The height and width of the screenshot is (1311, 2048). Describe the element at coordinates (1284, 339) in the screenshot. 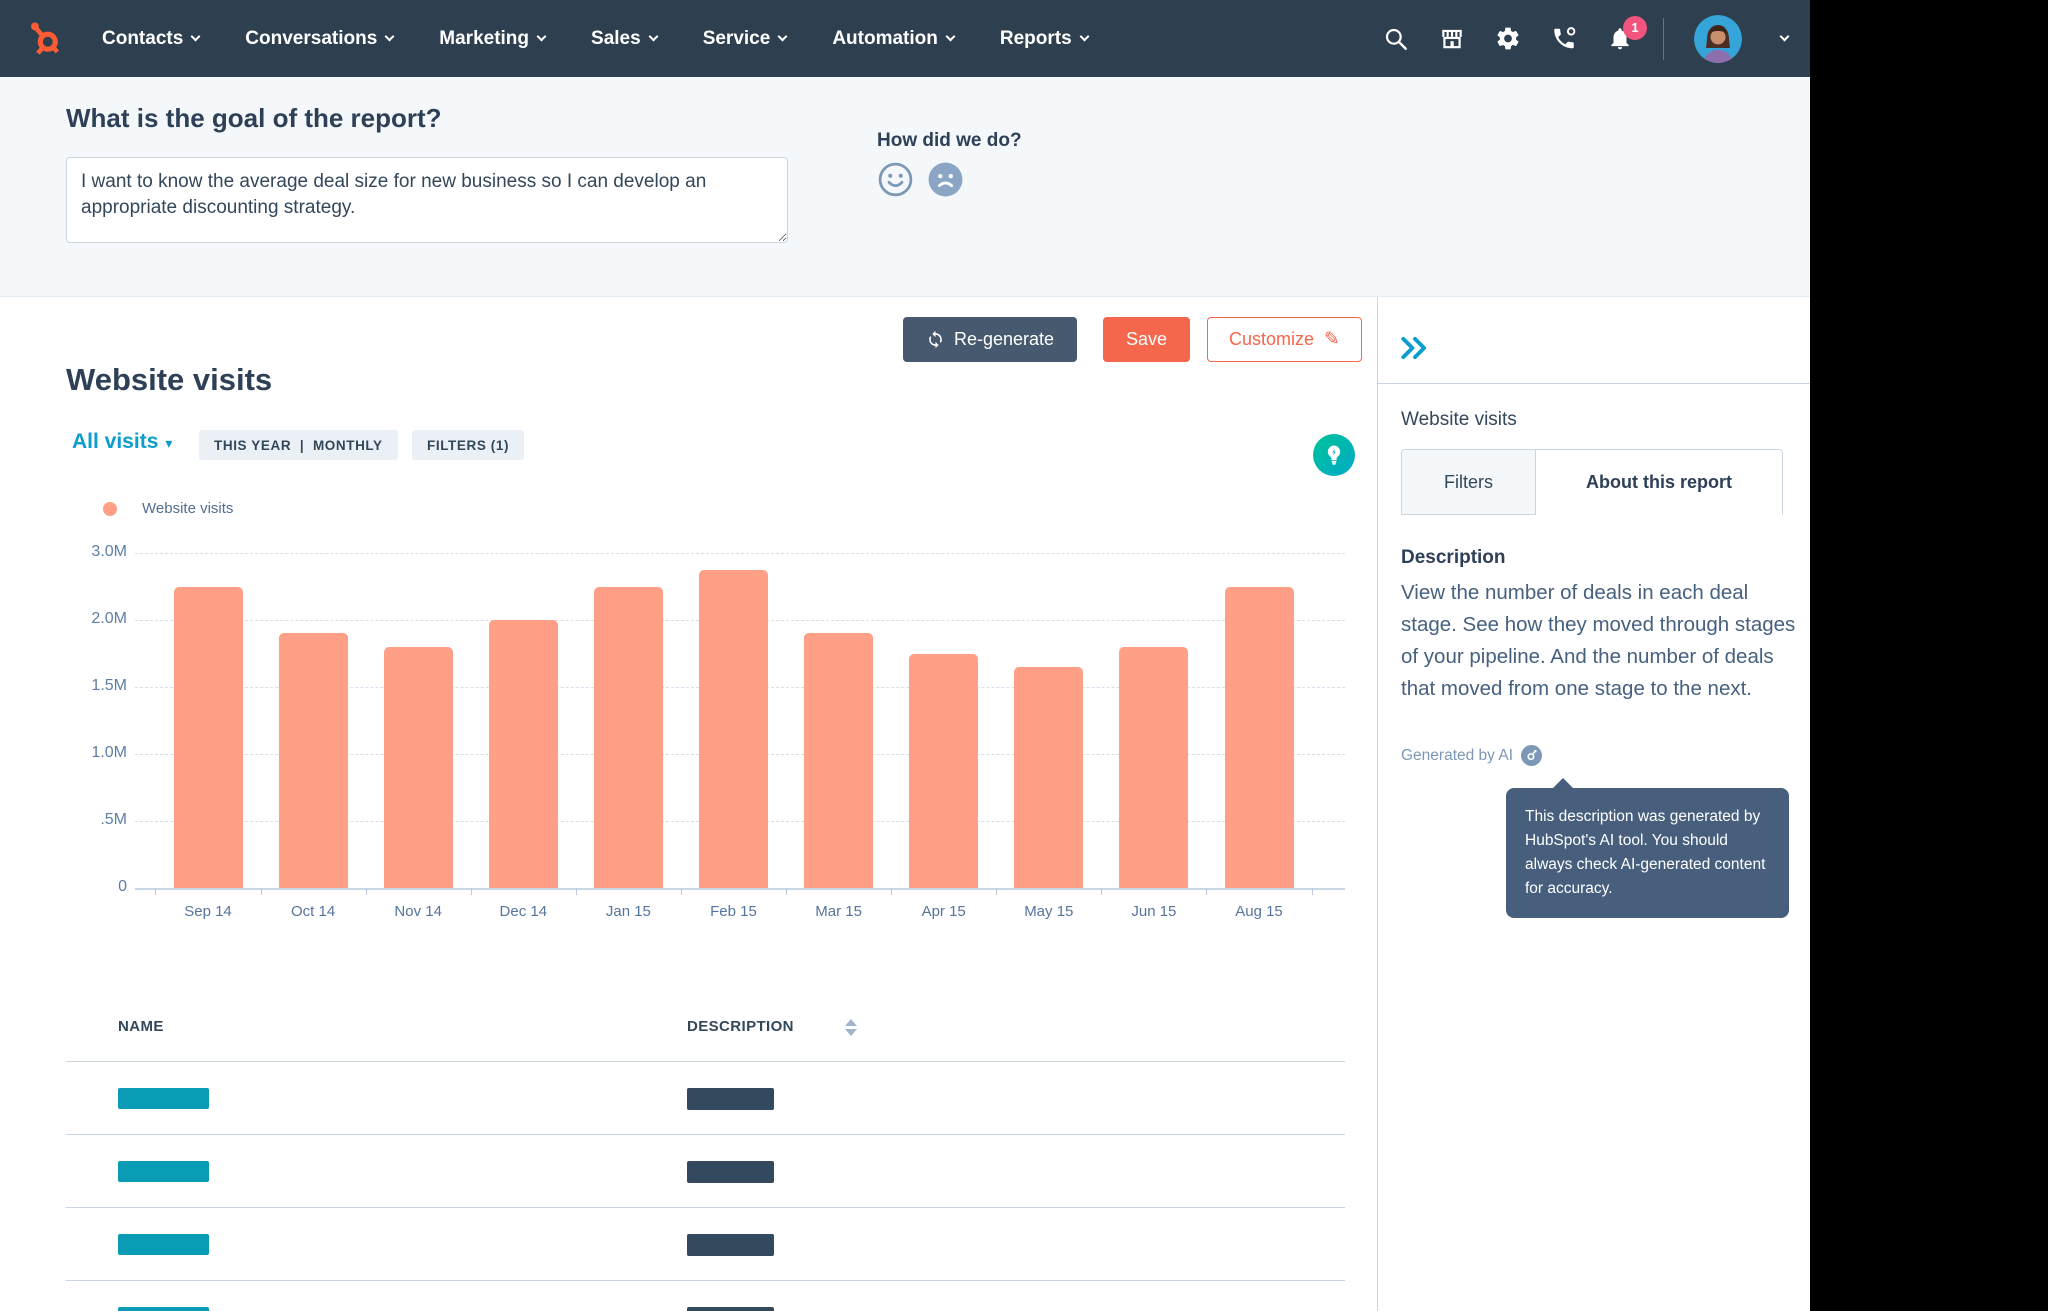

I see `customize-button: Customize ✎` at that location.